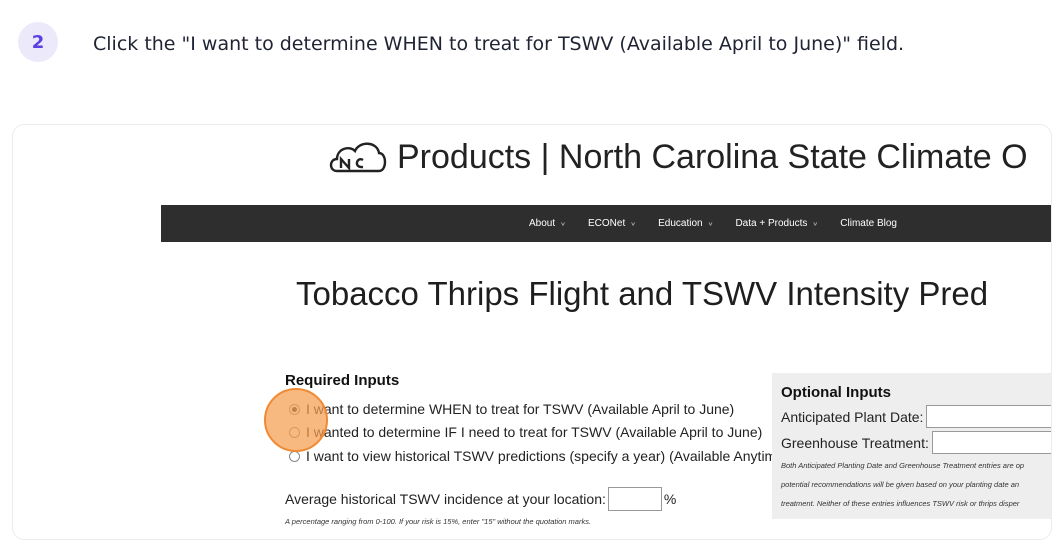 The height and width of the screenshot is (540, 1052). I want to click on greenhouse-label: Greenhouse Treatment:, so click(855, 442).